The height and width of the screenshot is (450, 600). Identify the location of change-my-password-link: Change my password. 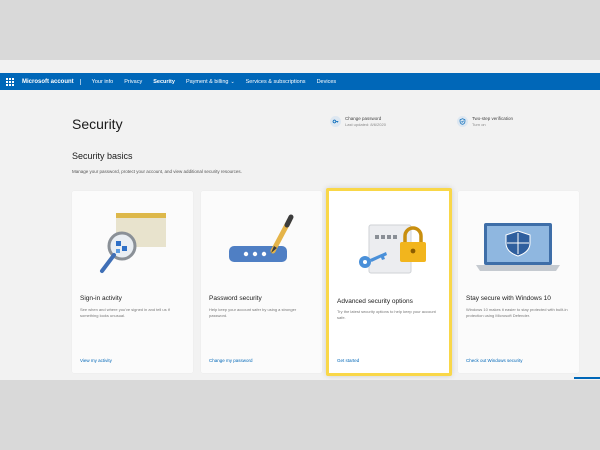
(231, 360).